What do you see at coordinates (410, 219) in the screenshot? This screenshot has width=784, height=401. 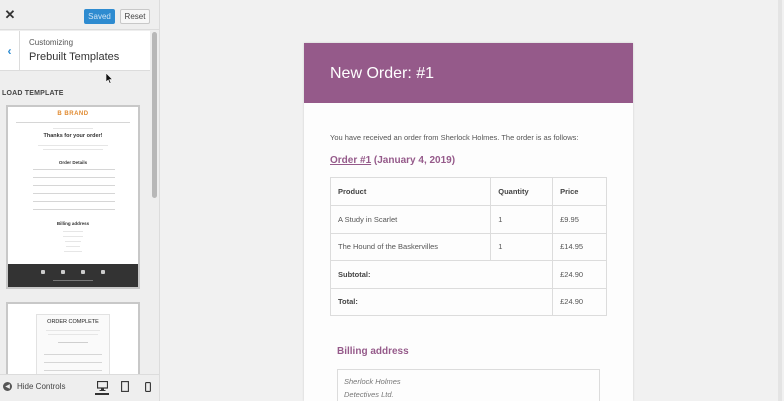 I see `product-cell: A Study in Scarlet` at bounding box center [410, 219].